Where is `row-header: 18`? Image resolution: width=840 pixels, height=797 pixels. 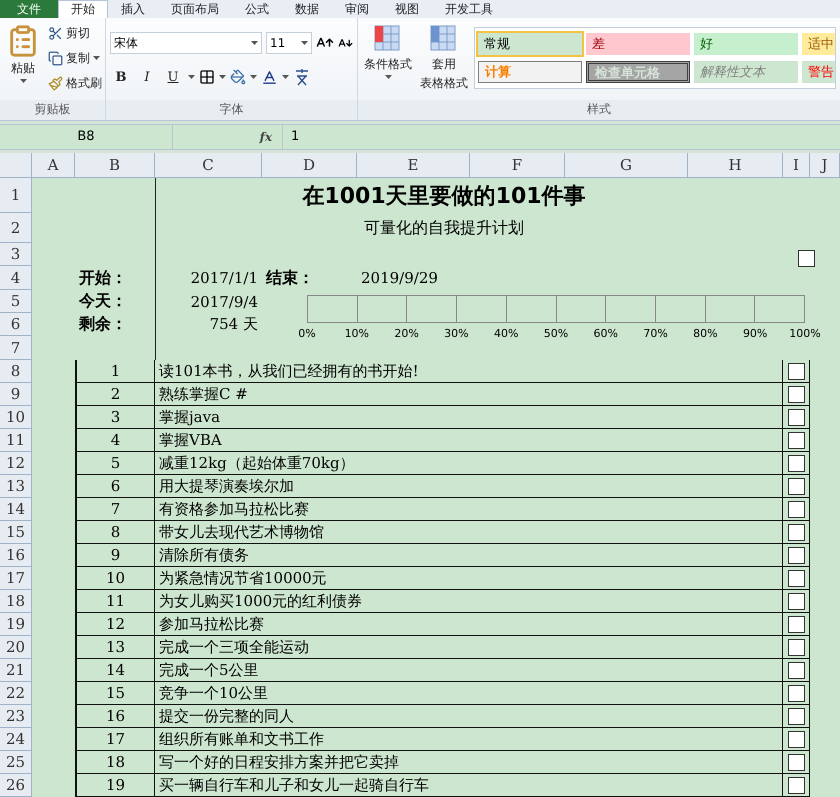 row-header: 18 is located at coordinates (16, 601).